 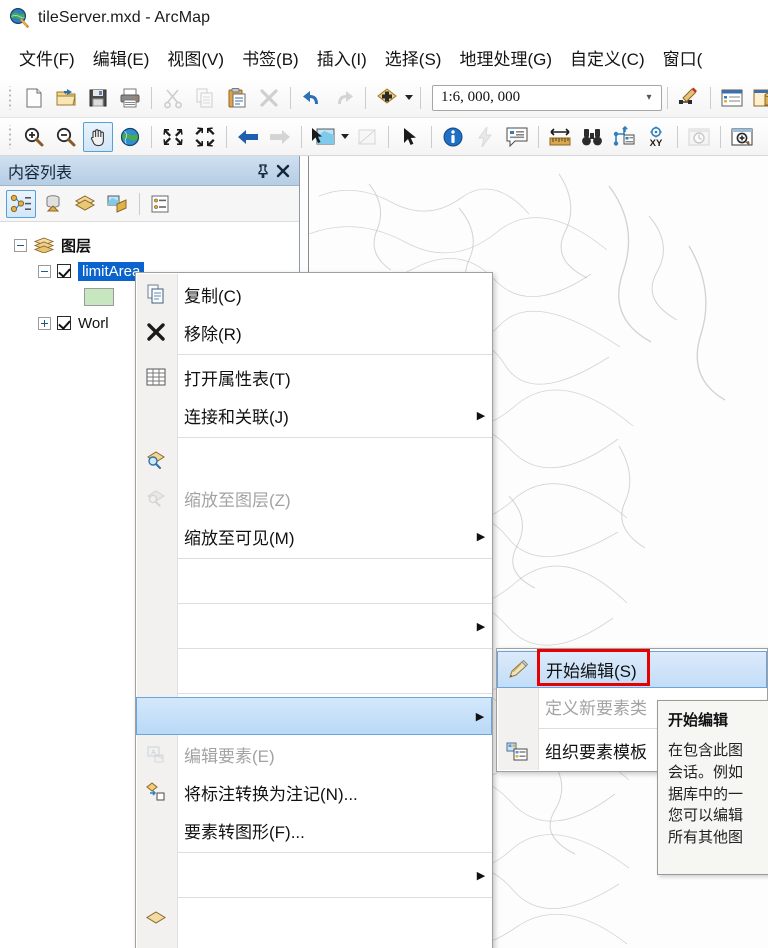 I want to click on measure-ruler-icon, so click(x=560, y=137).